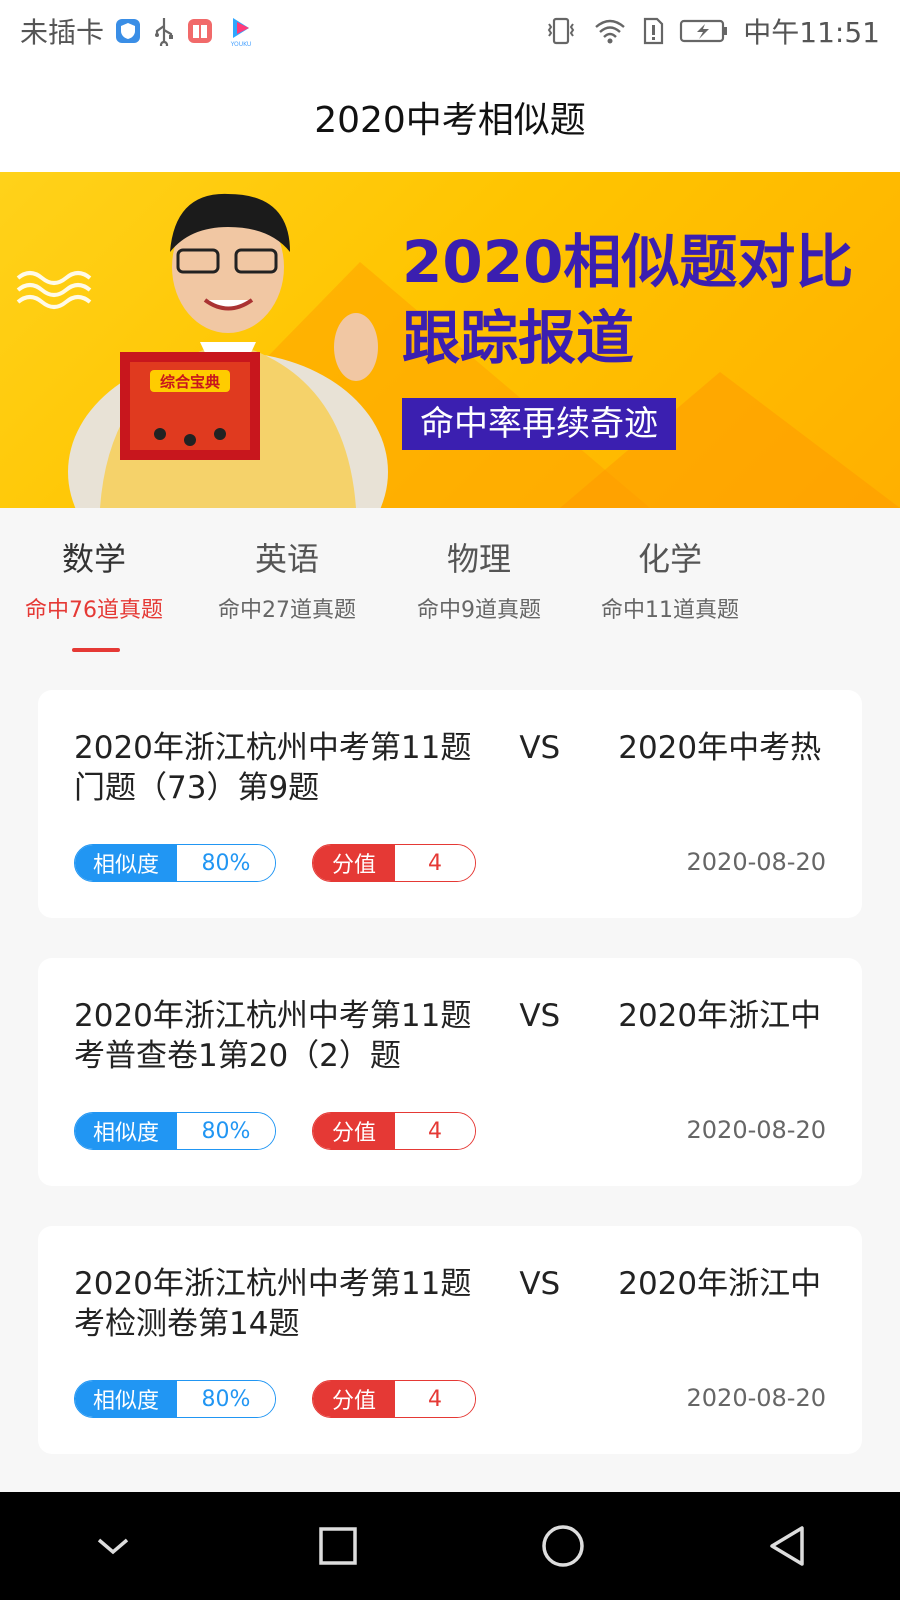 Image resolution: width=900 pixels, height=1600 pixels. What do you see at coordinates (561, 31) in the screenshot?
I see `vibrate-icon` at bounding box center [561, 31].